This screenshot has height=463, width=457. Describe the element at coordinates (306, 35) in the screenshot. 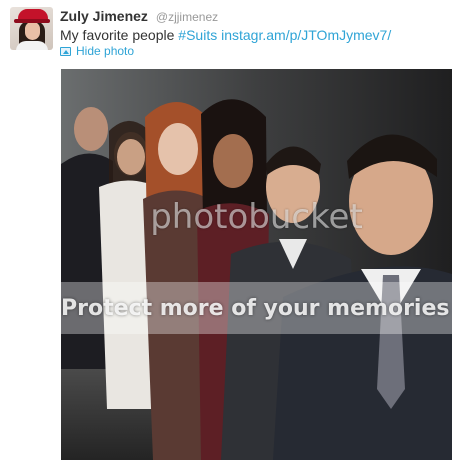

I see `instagram-link: instagr.am/p/JTOmJymev7/` at that location.